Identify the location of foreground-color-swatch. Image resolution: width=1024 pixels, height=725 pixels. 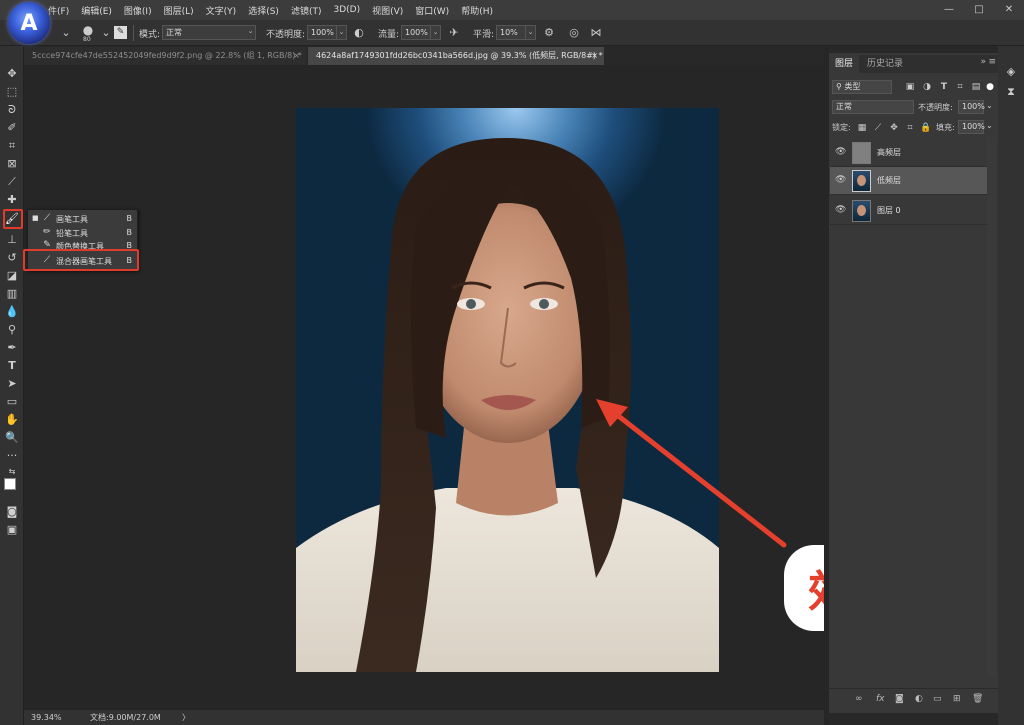
(10, 484).